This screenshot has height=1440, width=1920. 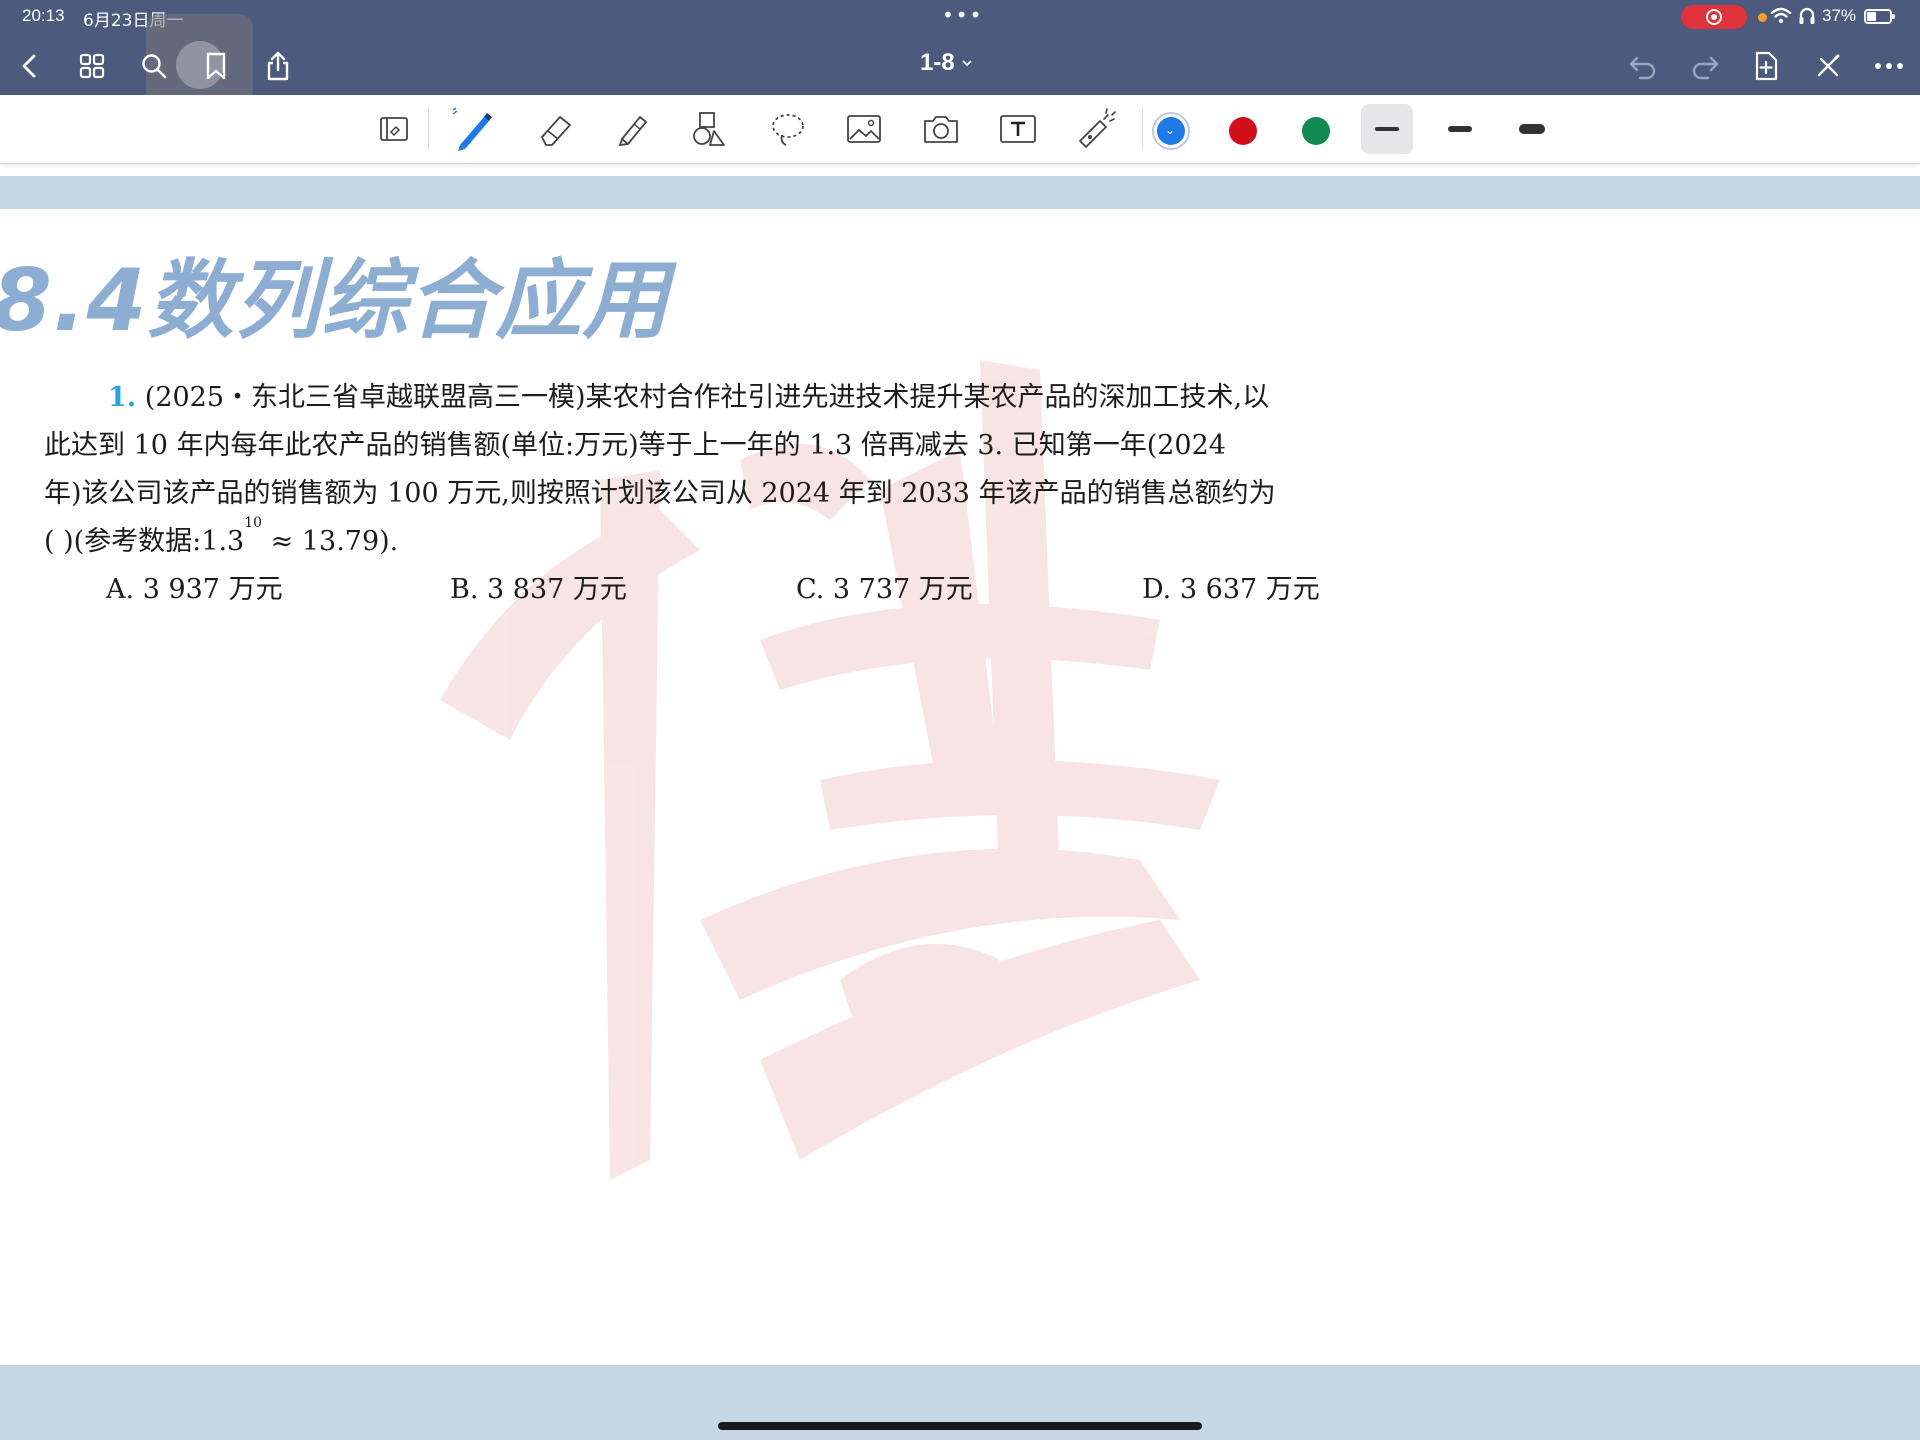 I want to click on color-swatch-green, so click(x=1316, y=131).